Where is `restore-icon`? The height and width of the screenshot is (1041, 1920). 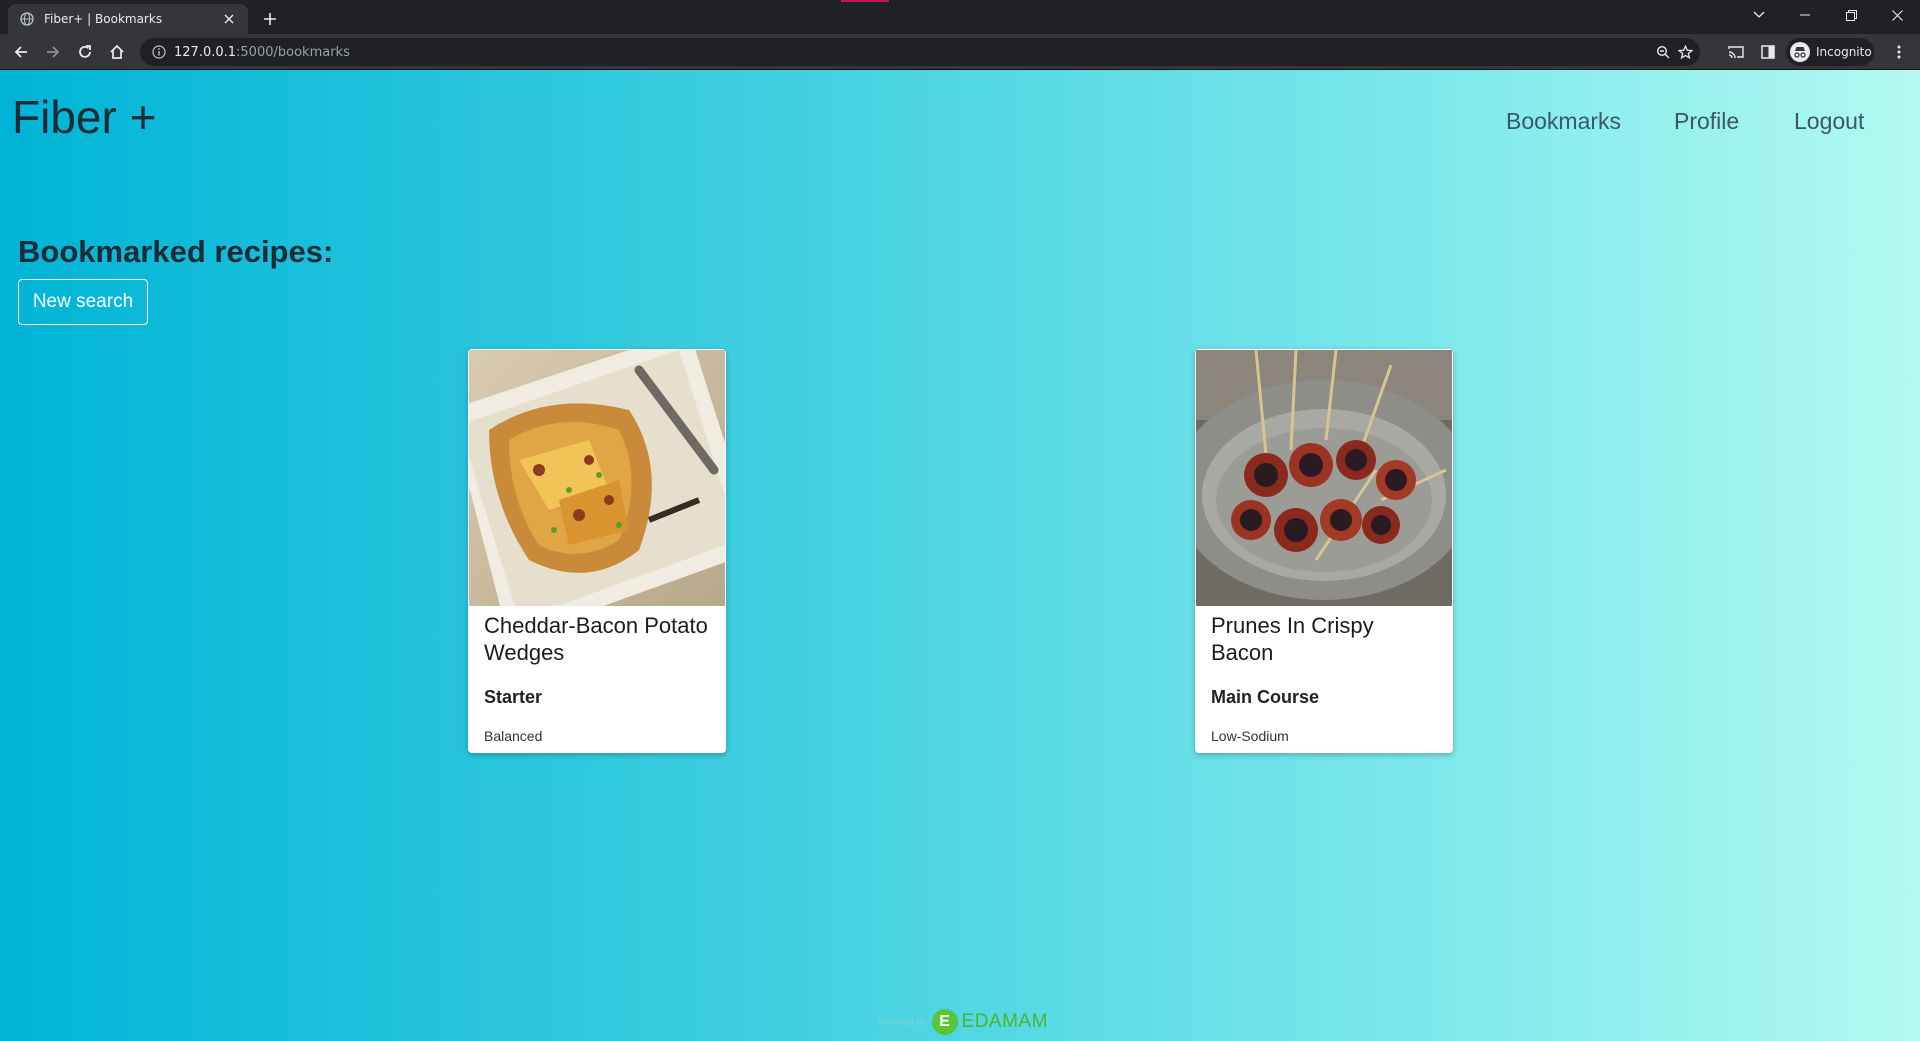 restore-icon is located at coordinates (1851, 15).